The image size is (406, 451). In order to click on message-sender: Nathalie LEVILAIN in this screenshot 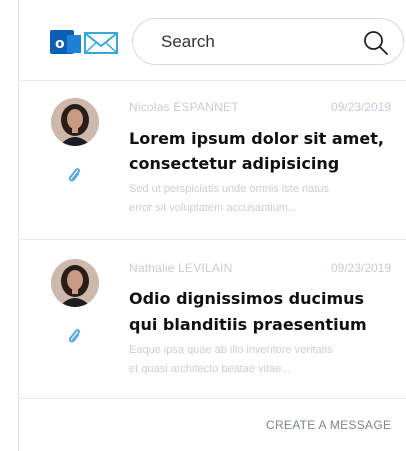, I will do `click(181, 268)`.